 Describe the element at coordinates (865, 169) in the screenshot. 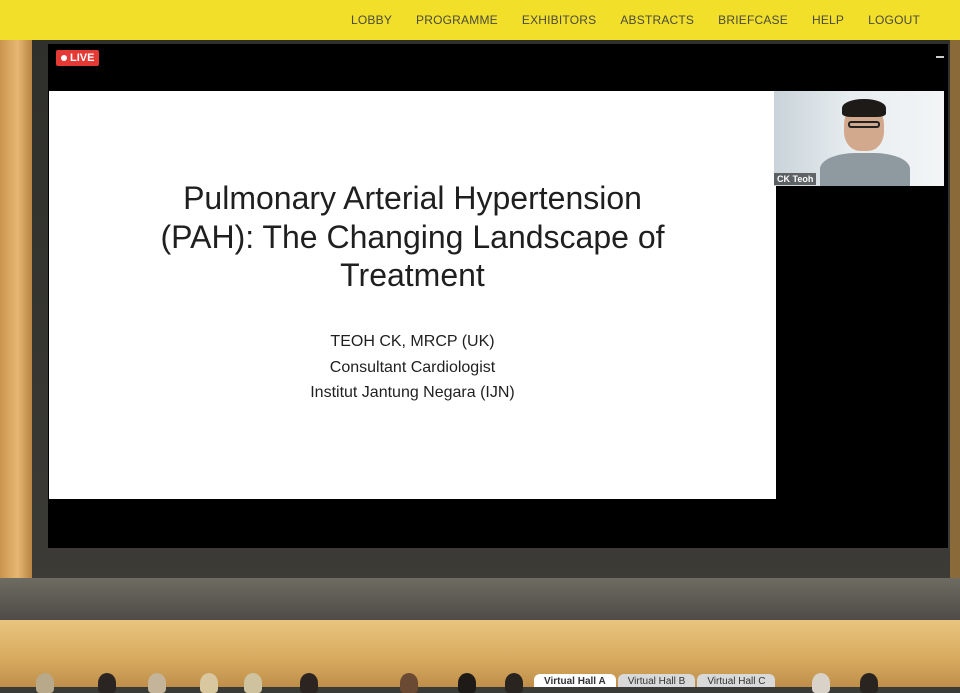

I see `speaker-body` at that location.